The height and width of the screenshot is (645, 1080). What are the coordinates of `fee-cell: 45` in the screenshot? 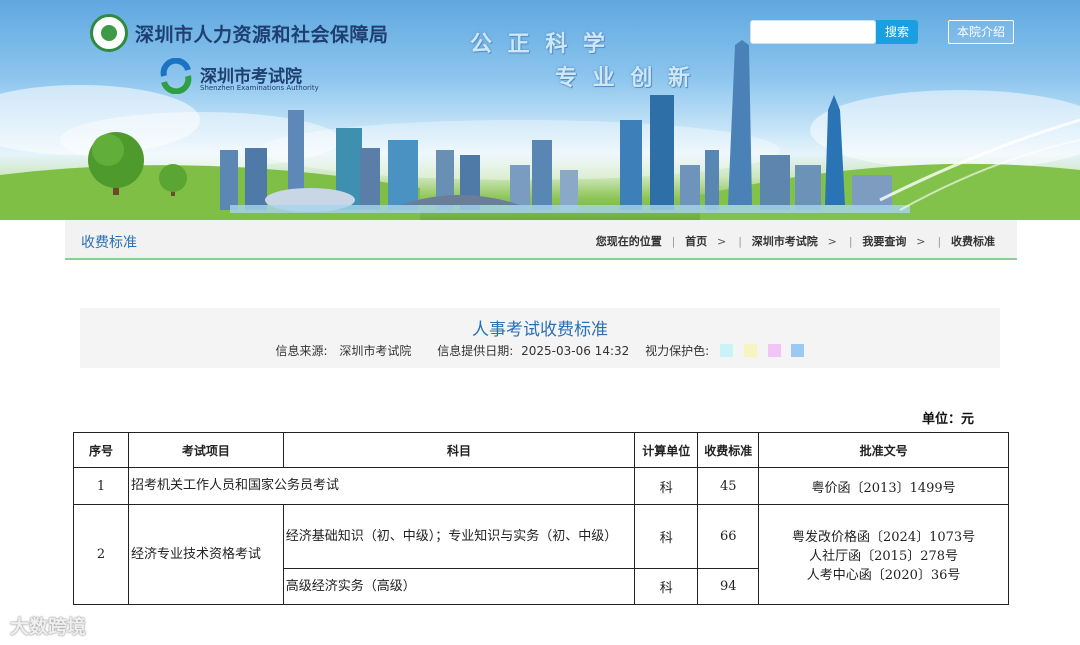 It's located at (728, 486).